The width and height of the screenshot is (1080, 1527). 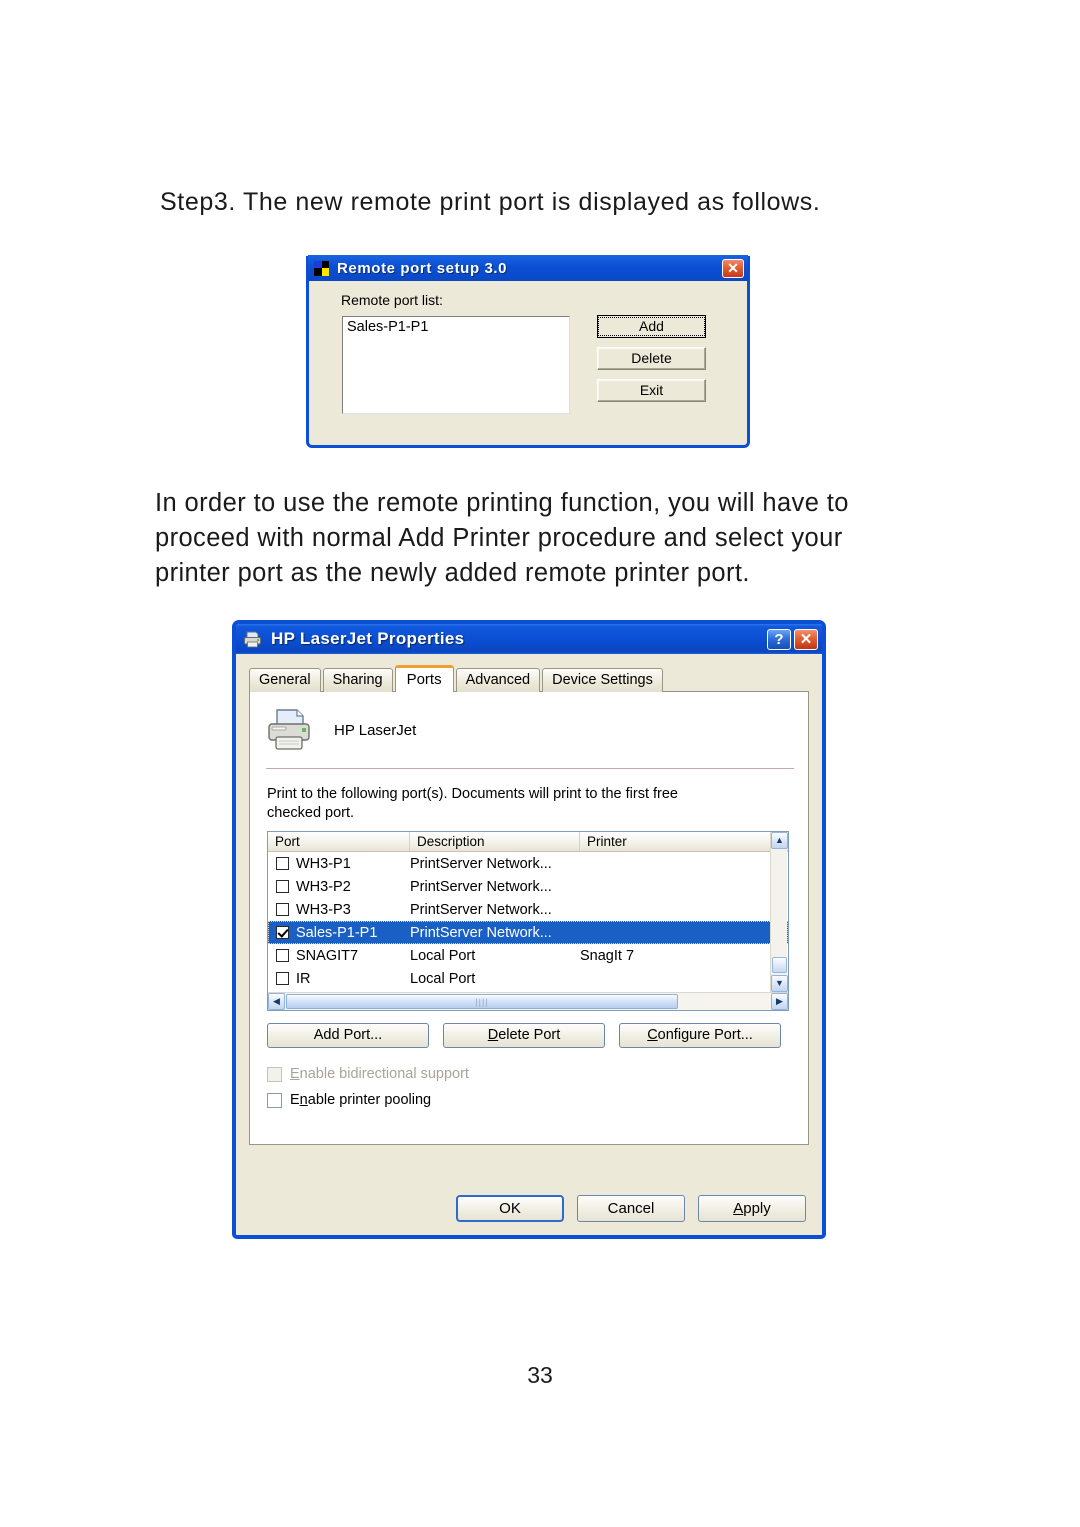 I want to click on scroll-right-icon: ▶, so click(x=779, y=1001).